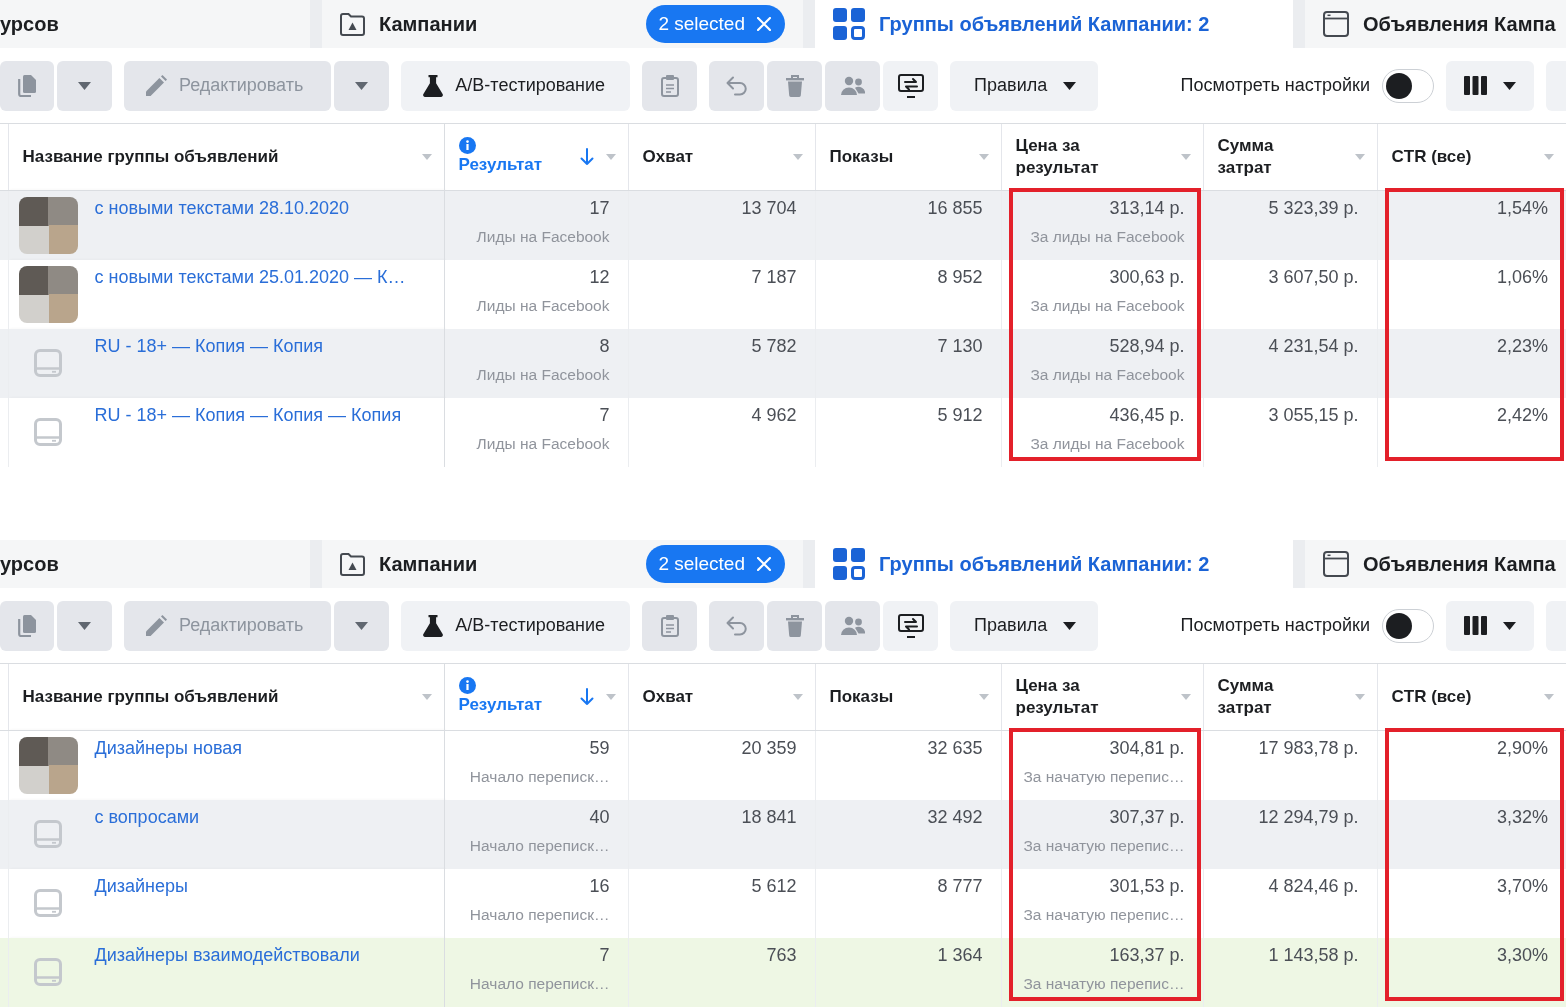 The width and height of the screenshot is (1566, 1007). What do you see at coordinates (781, 954) in the screenshot?
I see `cell-value: 763` at bounding box center [781, 954].